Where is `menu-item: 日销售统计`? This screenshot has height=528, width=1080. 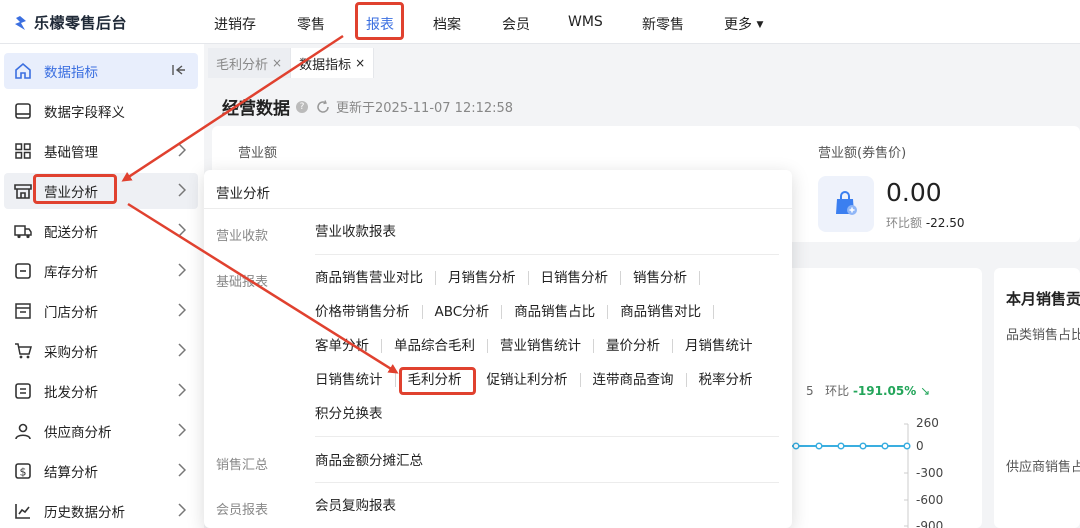
menu-item: 日销售统计 is located at coordinates (355, 380).